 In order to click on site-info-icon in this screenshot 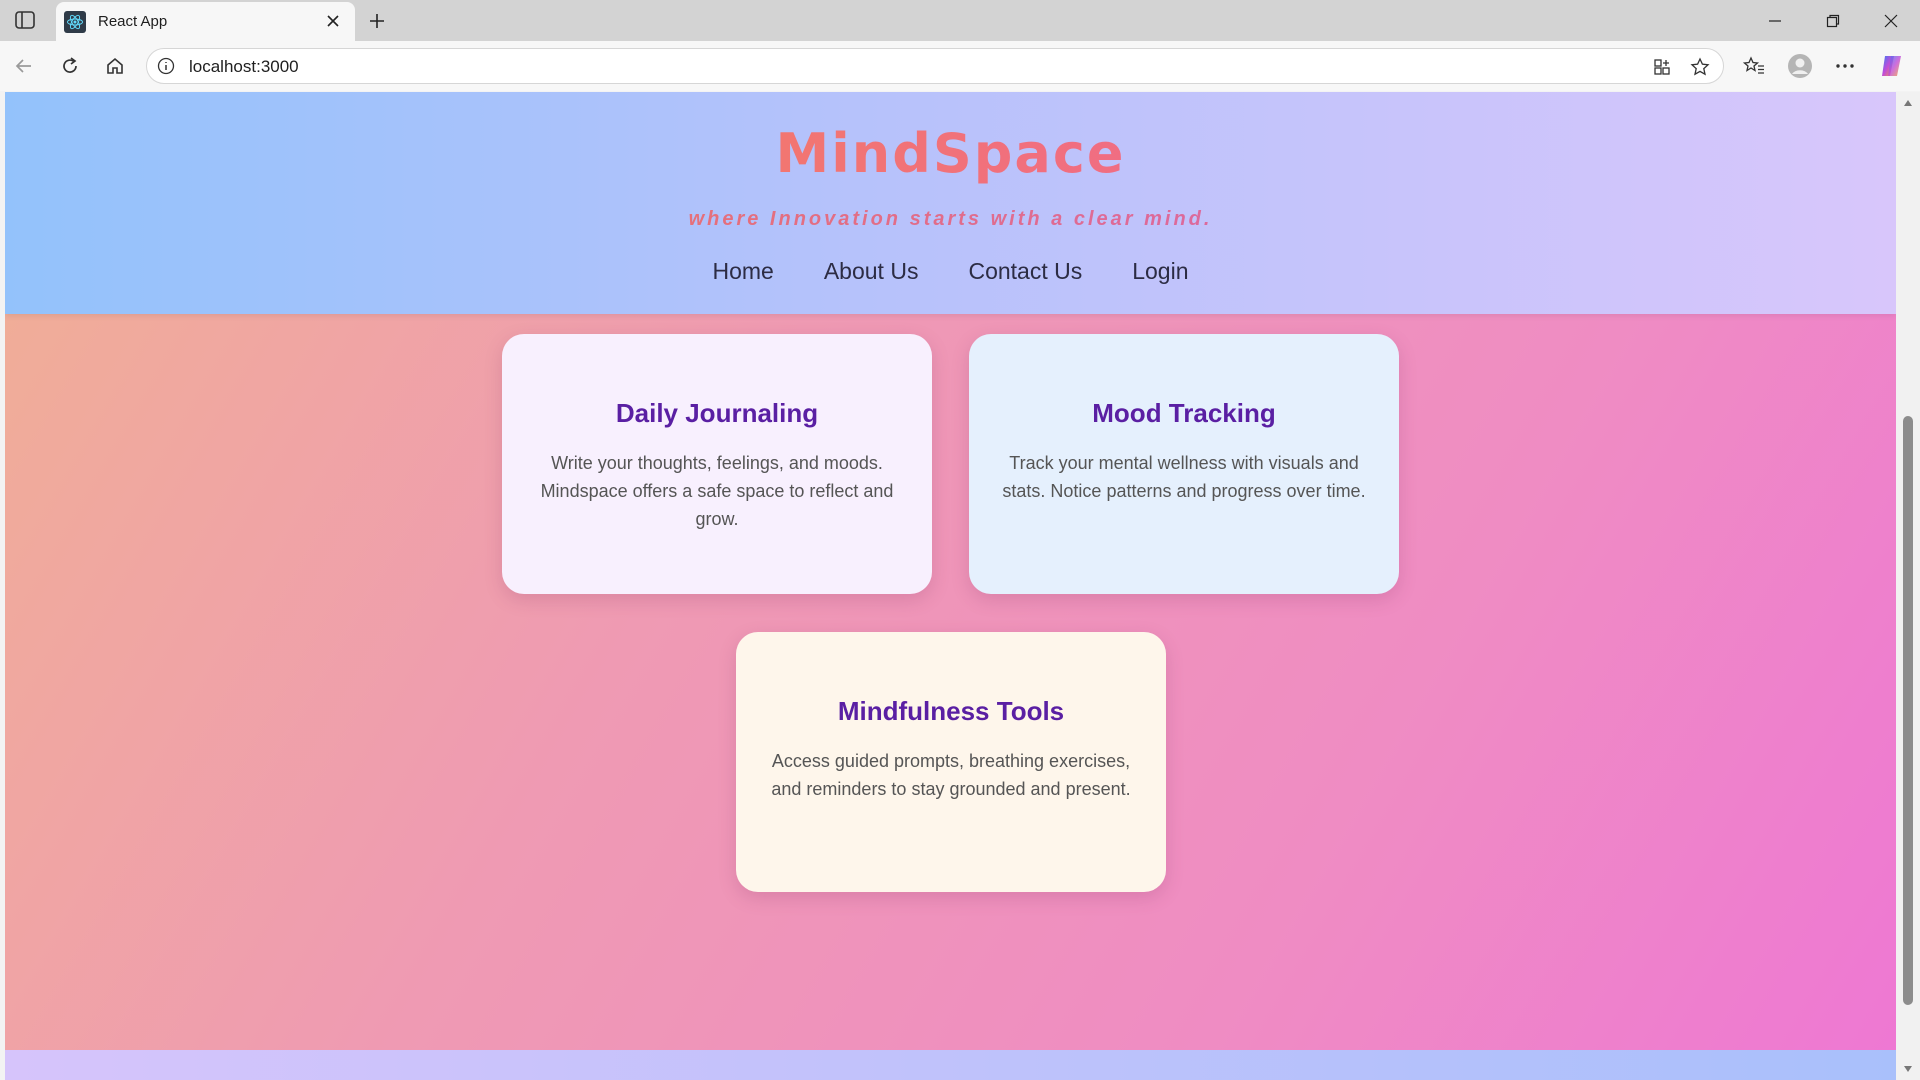, I will do `click(166, 66)`.